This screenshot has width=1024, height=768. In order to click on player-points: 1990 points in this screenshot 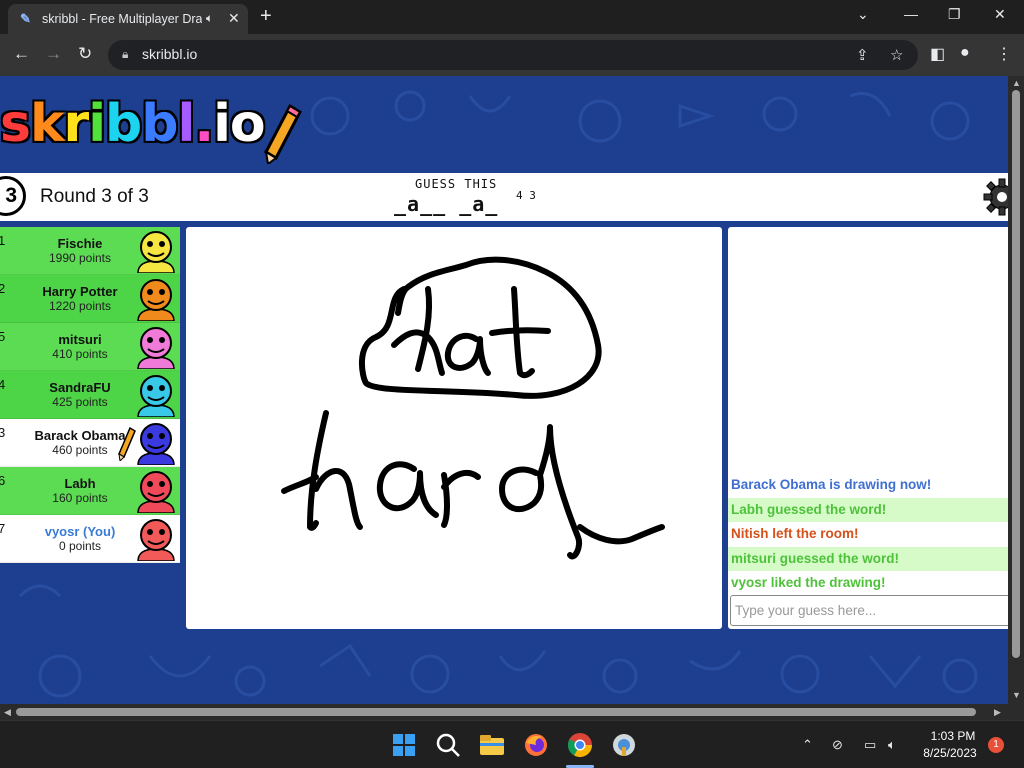, I will do `click(80, 258)`.